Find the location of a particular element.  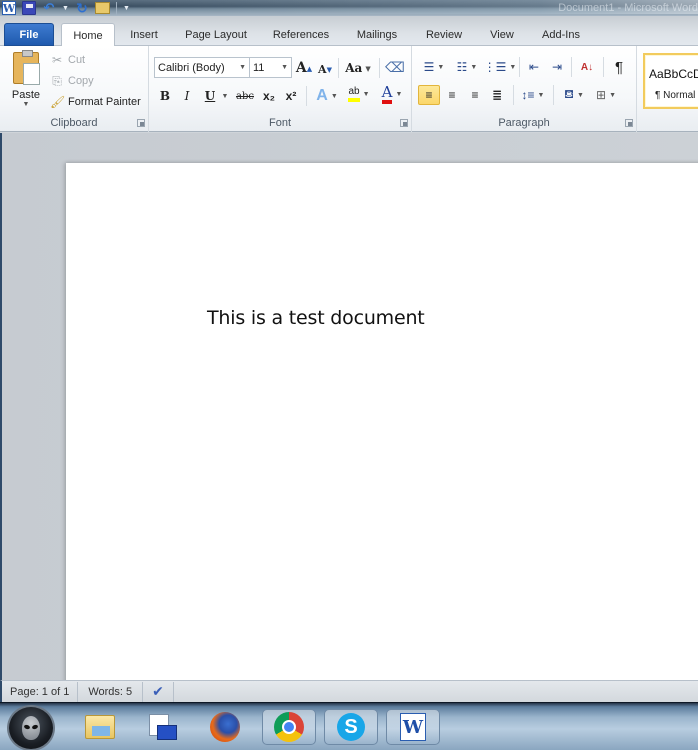

italic-button: I is located at coordinates (187, 96).